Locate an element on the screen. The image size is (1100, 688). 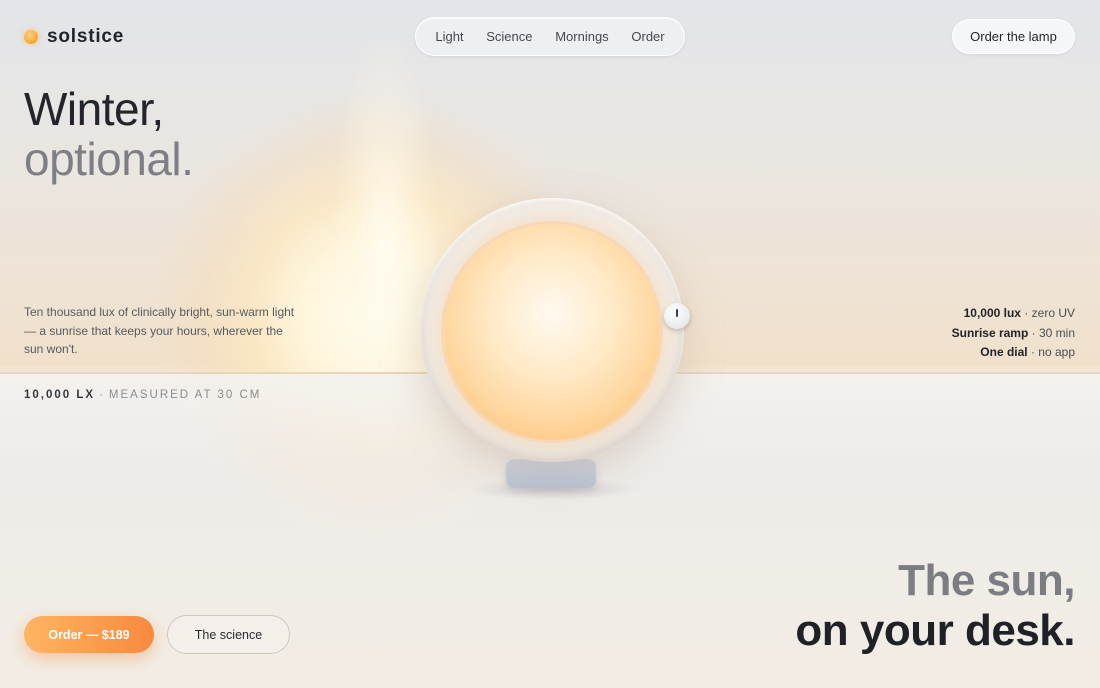
order-lamp-button: Order the lamp is located at coordinates (1013, 36).